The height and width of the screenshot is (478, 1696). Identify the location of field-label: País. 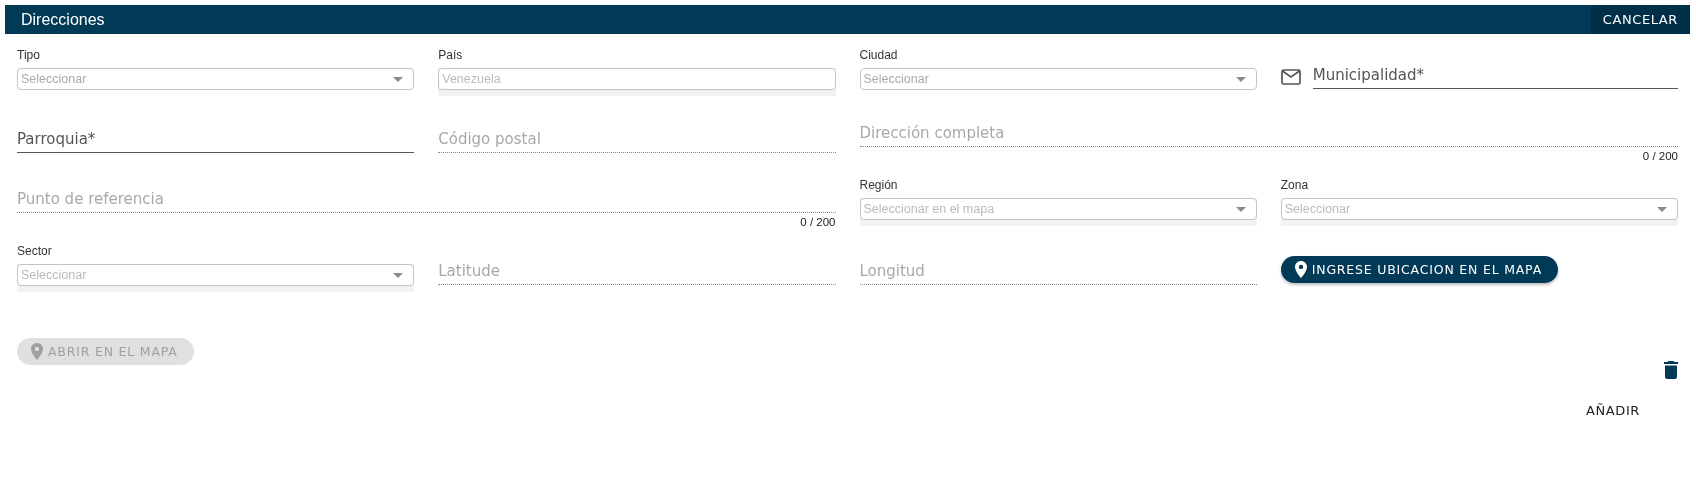
(450, 55).